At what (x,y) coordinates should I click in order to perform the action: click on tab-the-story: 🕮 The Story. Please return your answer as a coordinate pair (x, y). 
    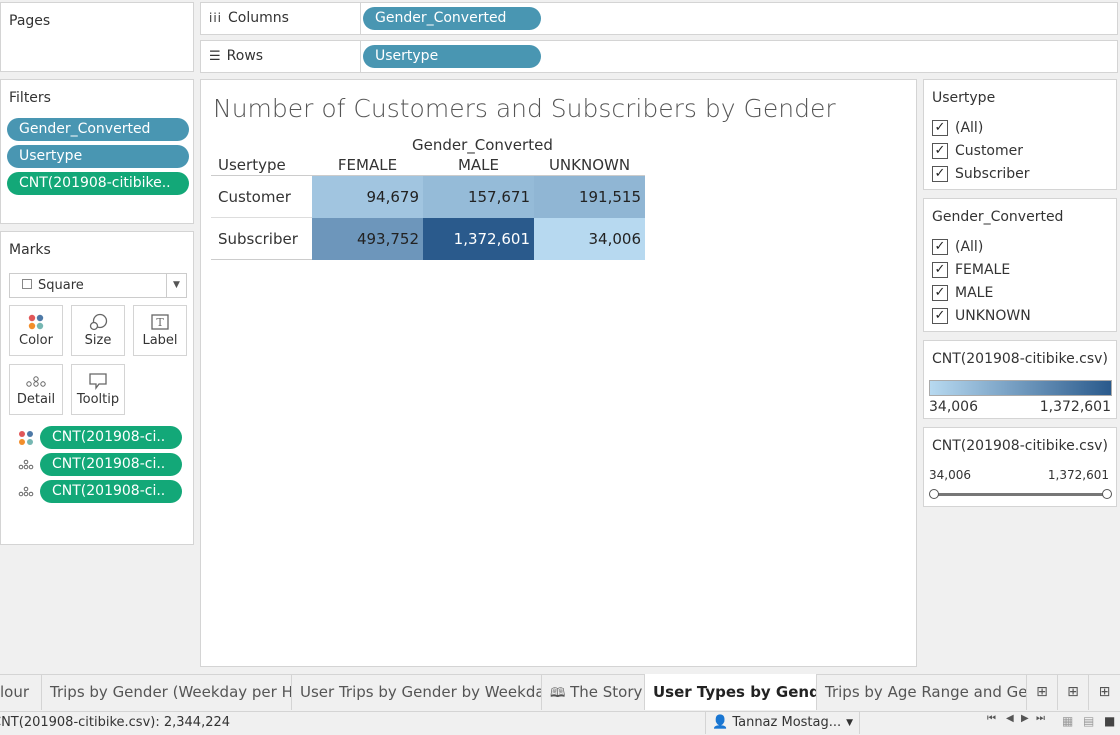
    Looking at the image, I should click on (593, 692).